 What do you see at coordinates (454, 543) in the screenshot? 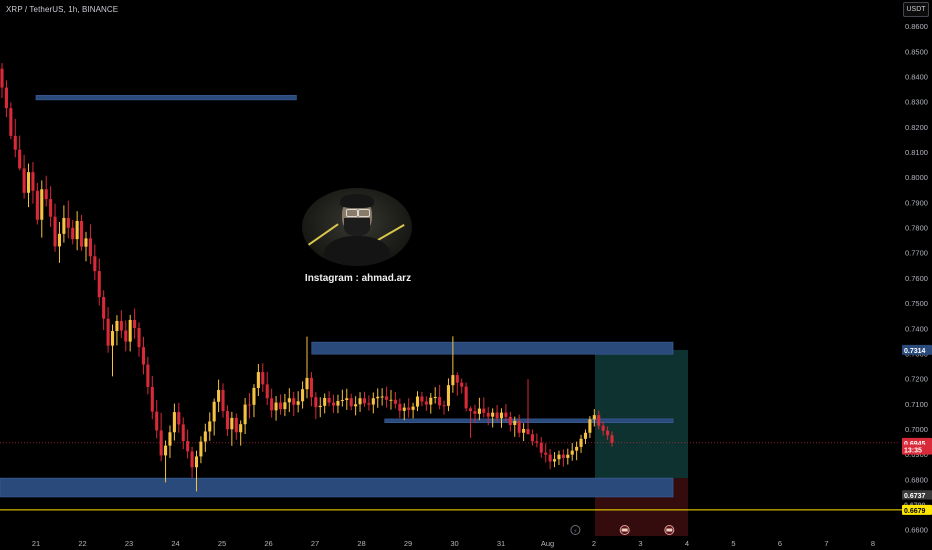
I see `x-axis-tick-label: 30` at bounding box center [454, 543].